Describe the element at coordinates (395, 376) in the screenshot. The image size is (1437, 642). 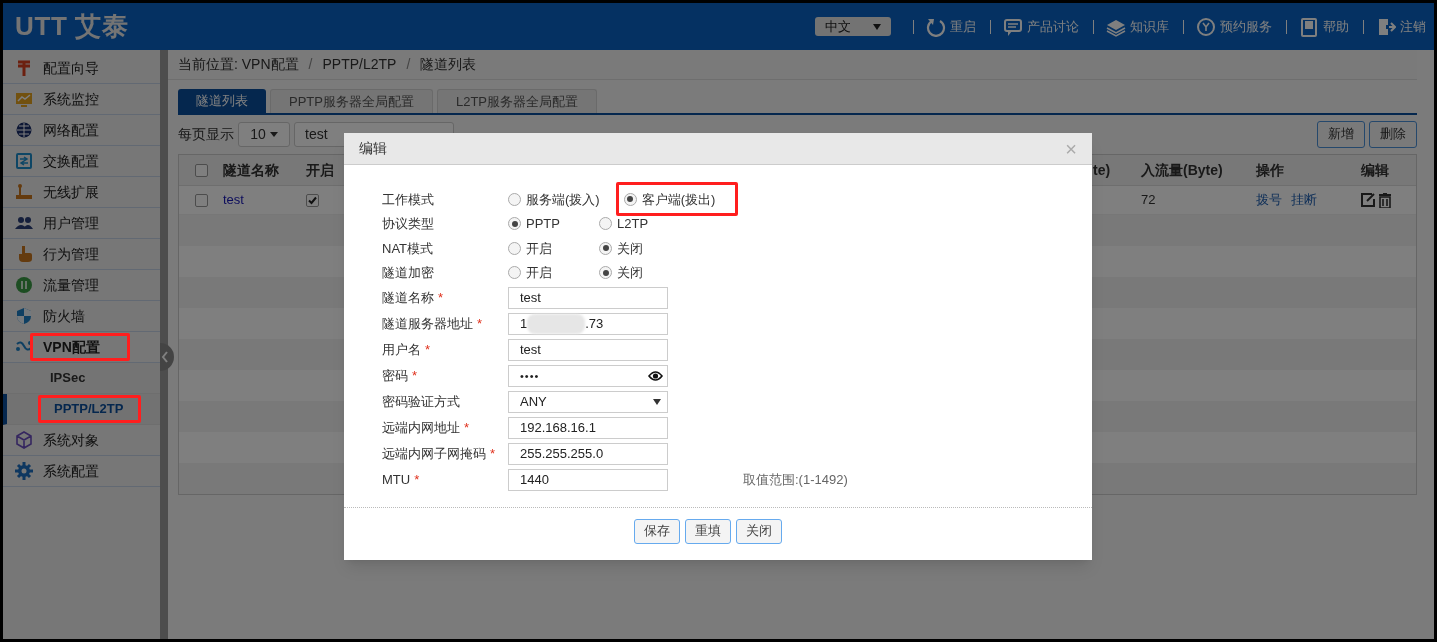
I see `field-label: 密码` at that location.